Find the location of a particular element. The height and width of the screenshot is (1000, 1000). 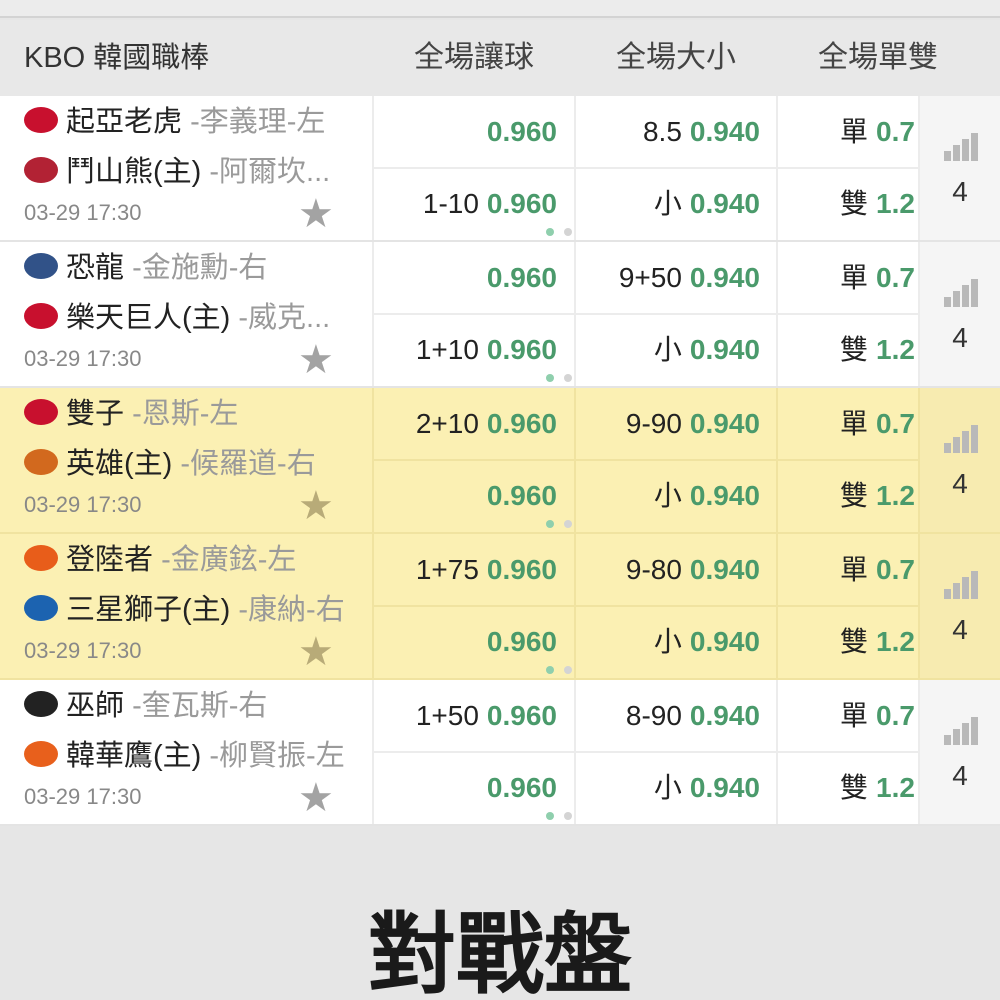

team-name: 雙子 is located at coordinates (95, 414).